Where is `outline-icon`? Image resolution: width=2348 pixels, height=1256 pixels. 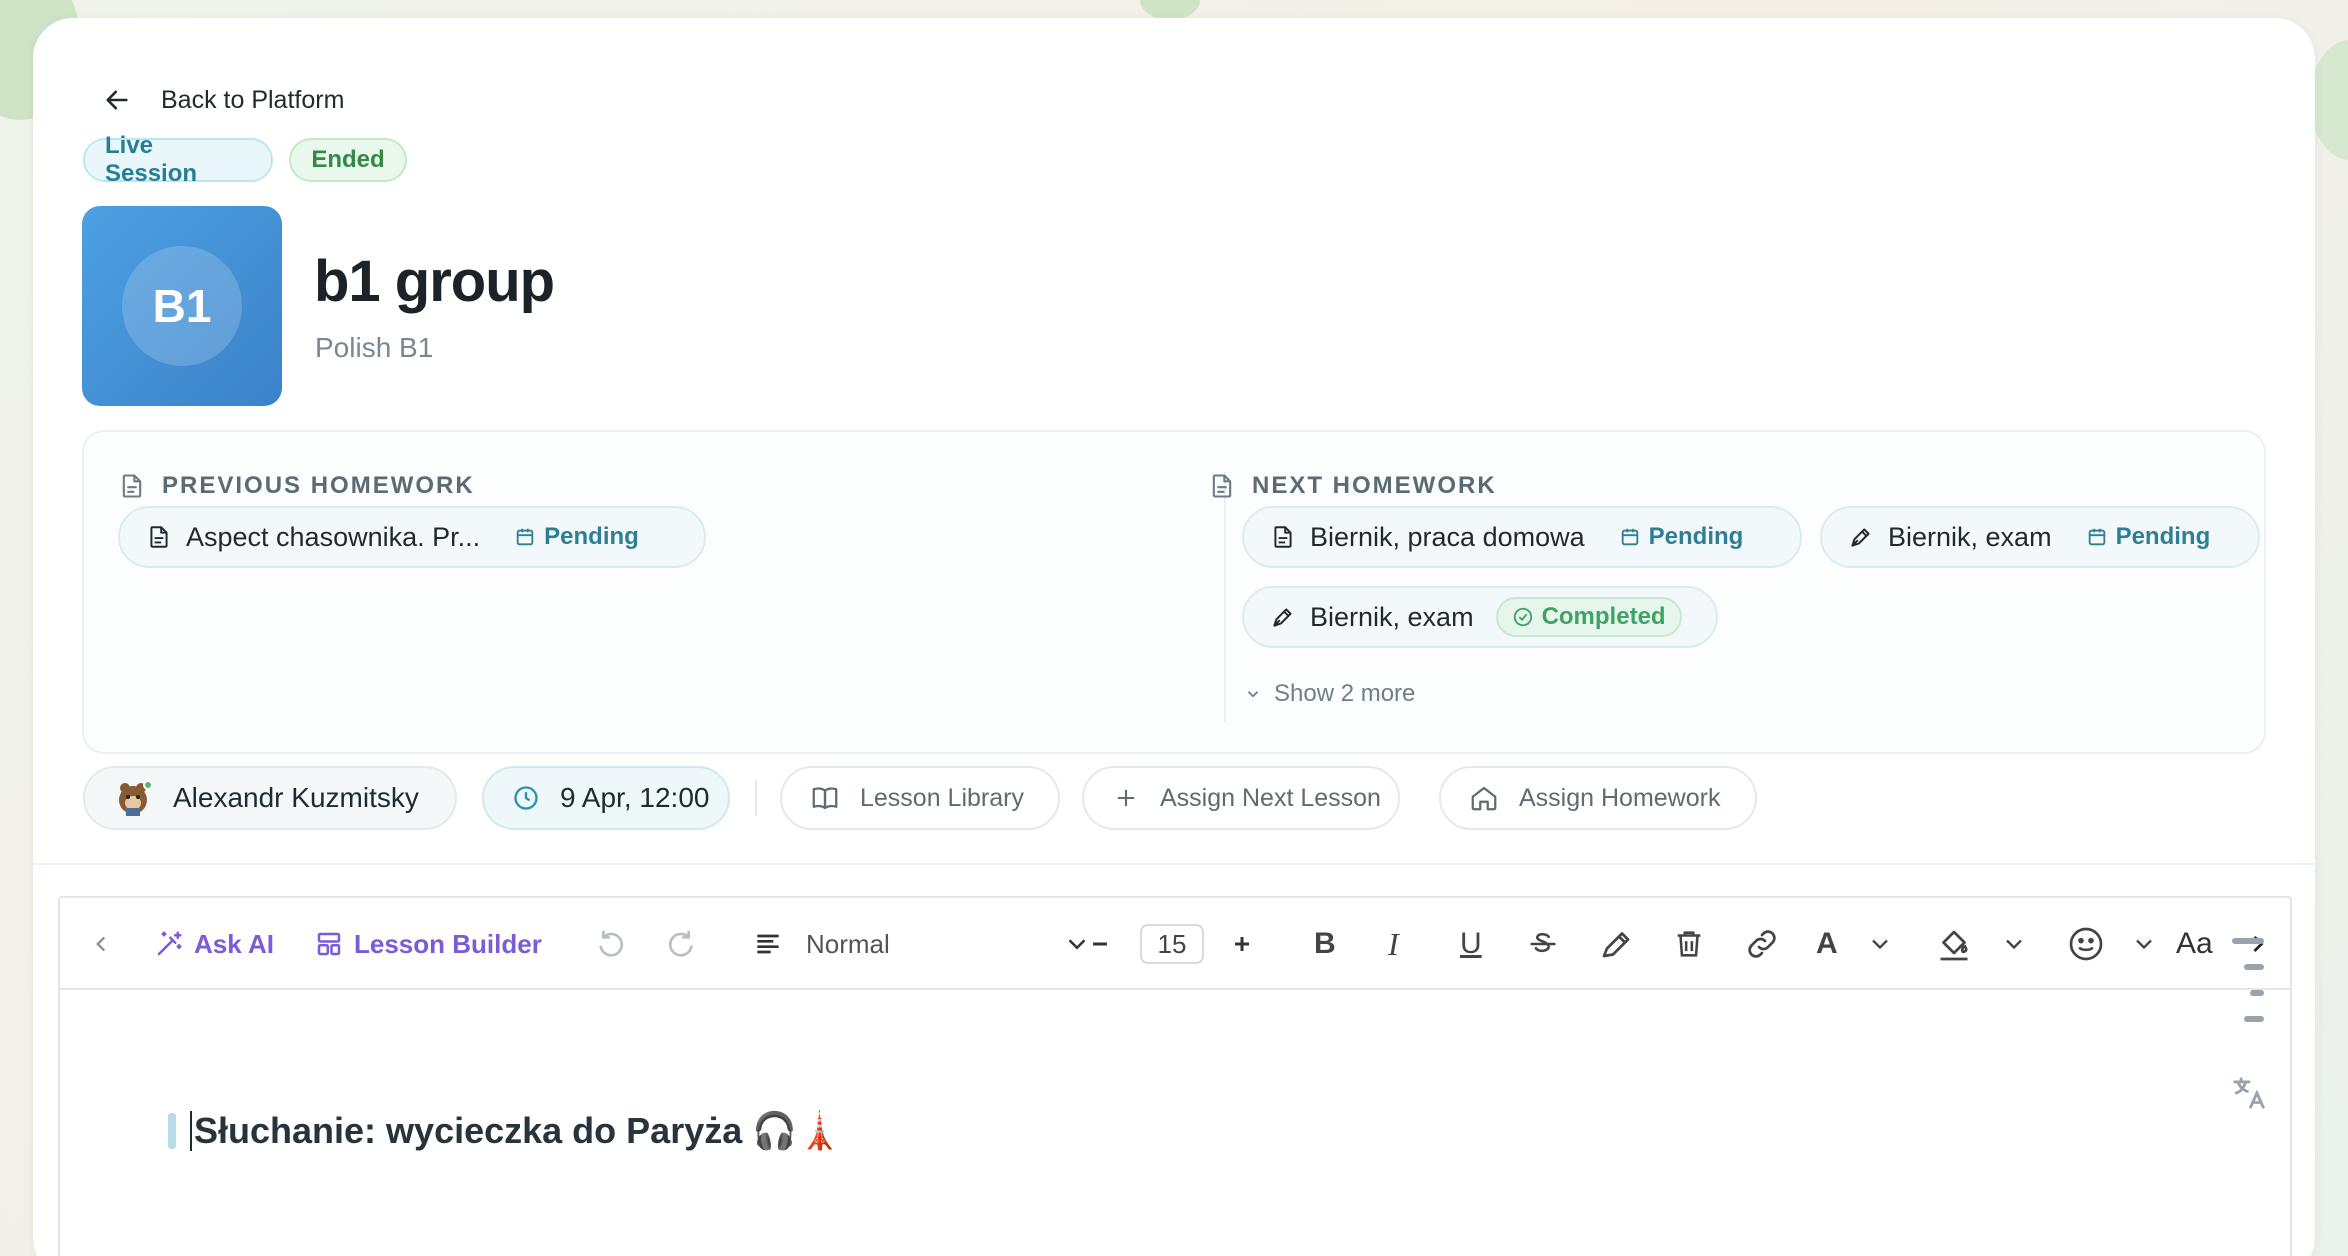 outline-icon is located at coordinates (2248, 981).